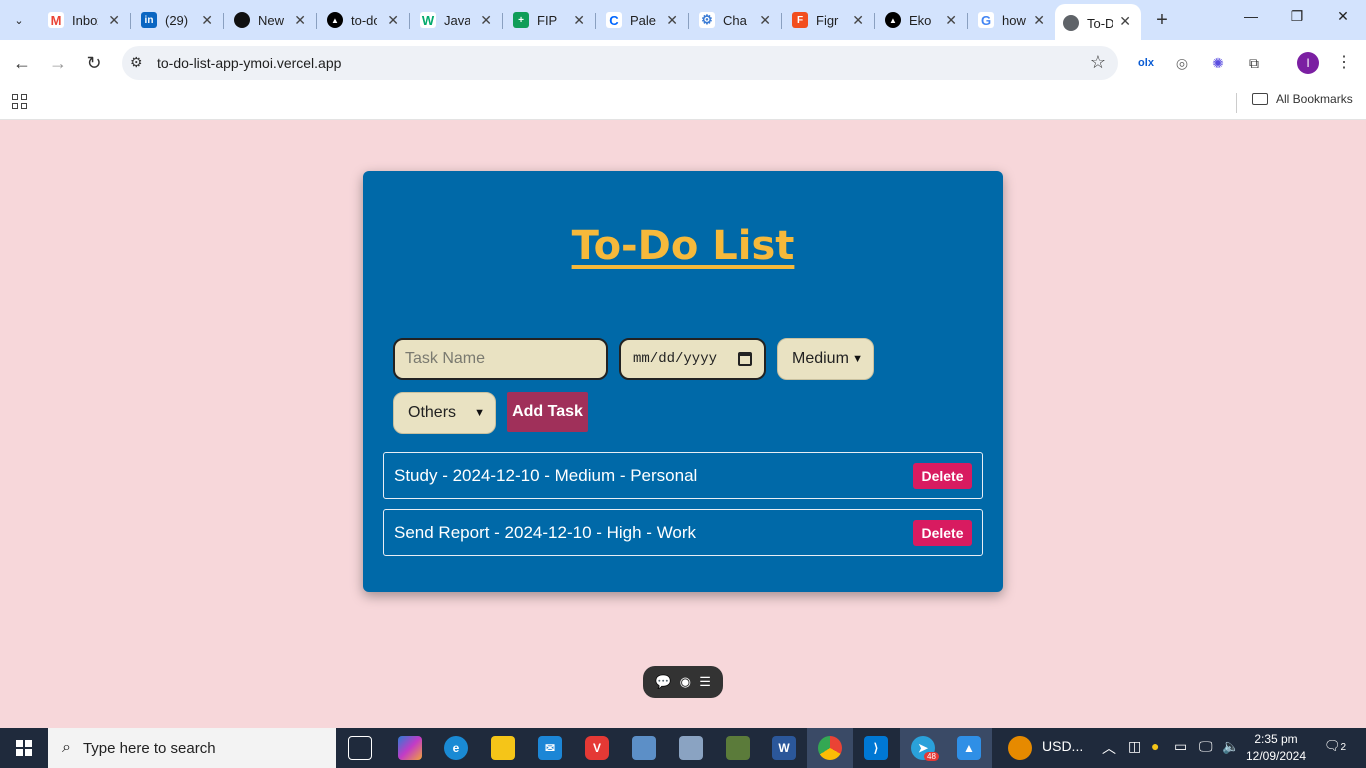 Image resolution: width=1366 pixels, height=768 pixels. Describe the element at coordinates (1254, 63) in the screenshot. I see `extensions-puzzle-icon: ⧉` at that location.